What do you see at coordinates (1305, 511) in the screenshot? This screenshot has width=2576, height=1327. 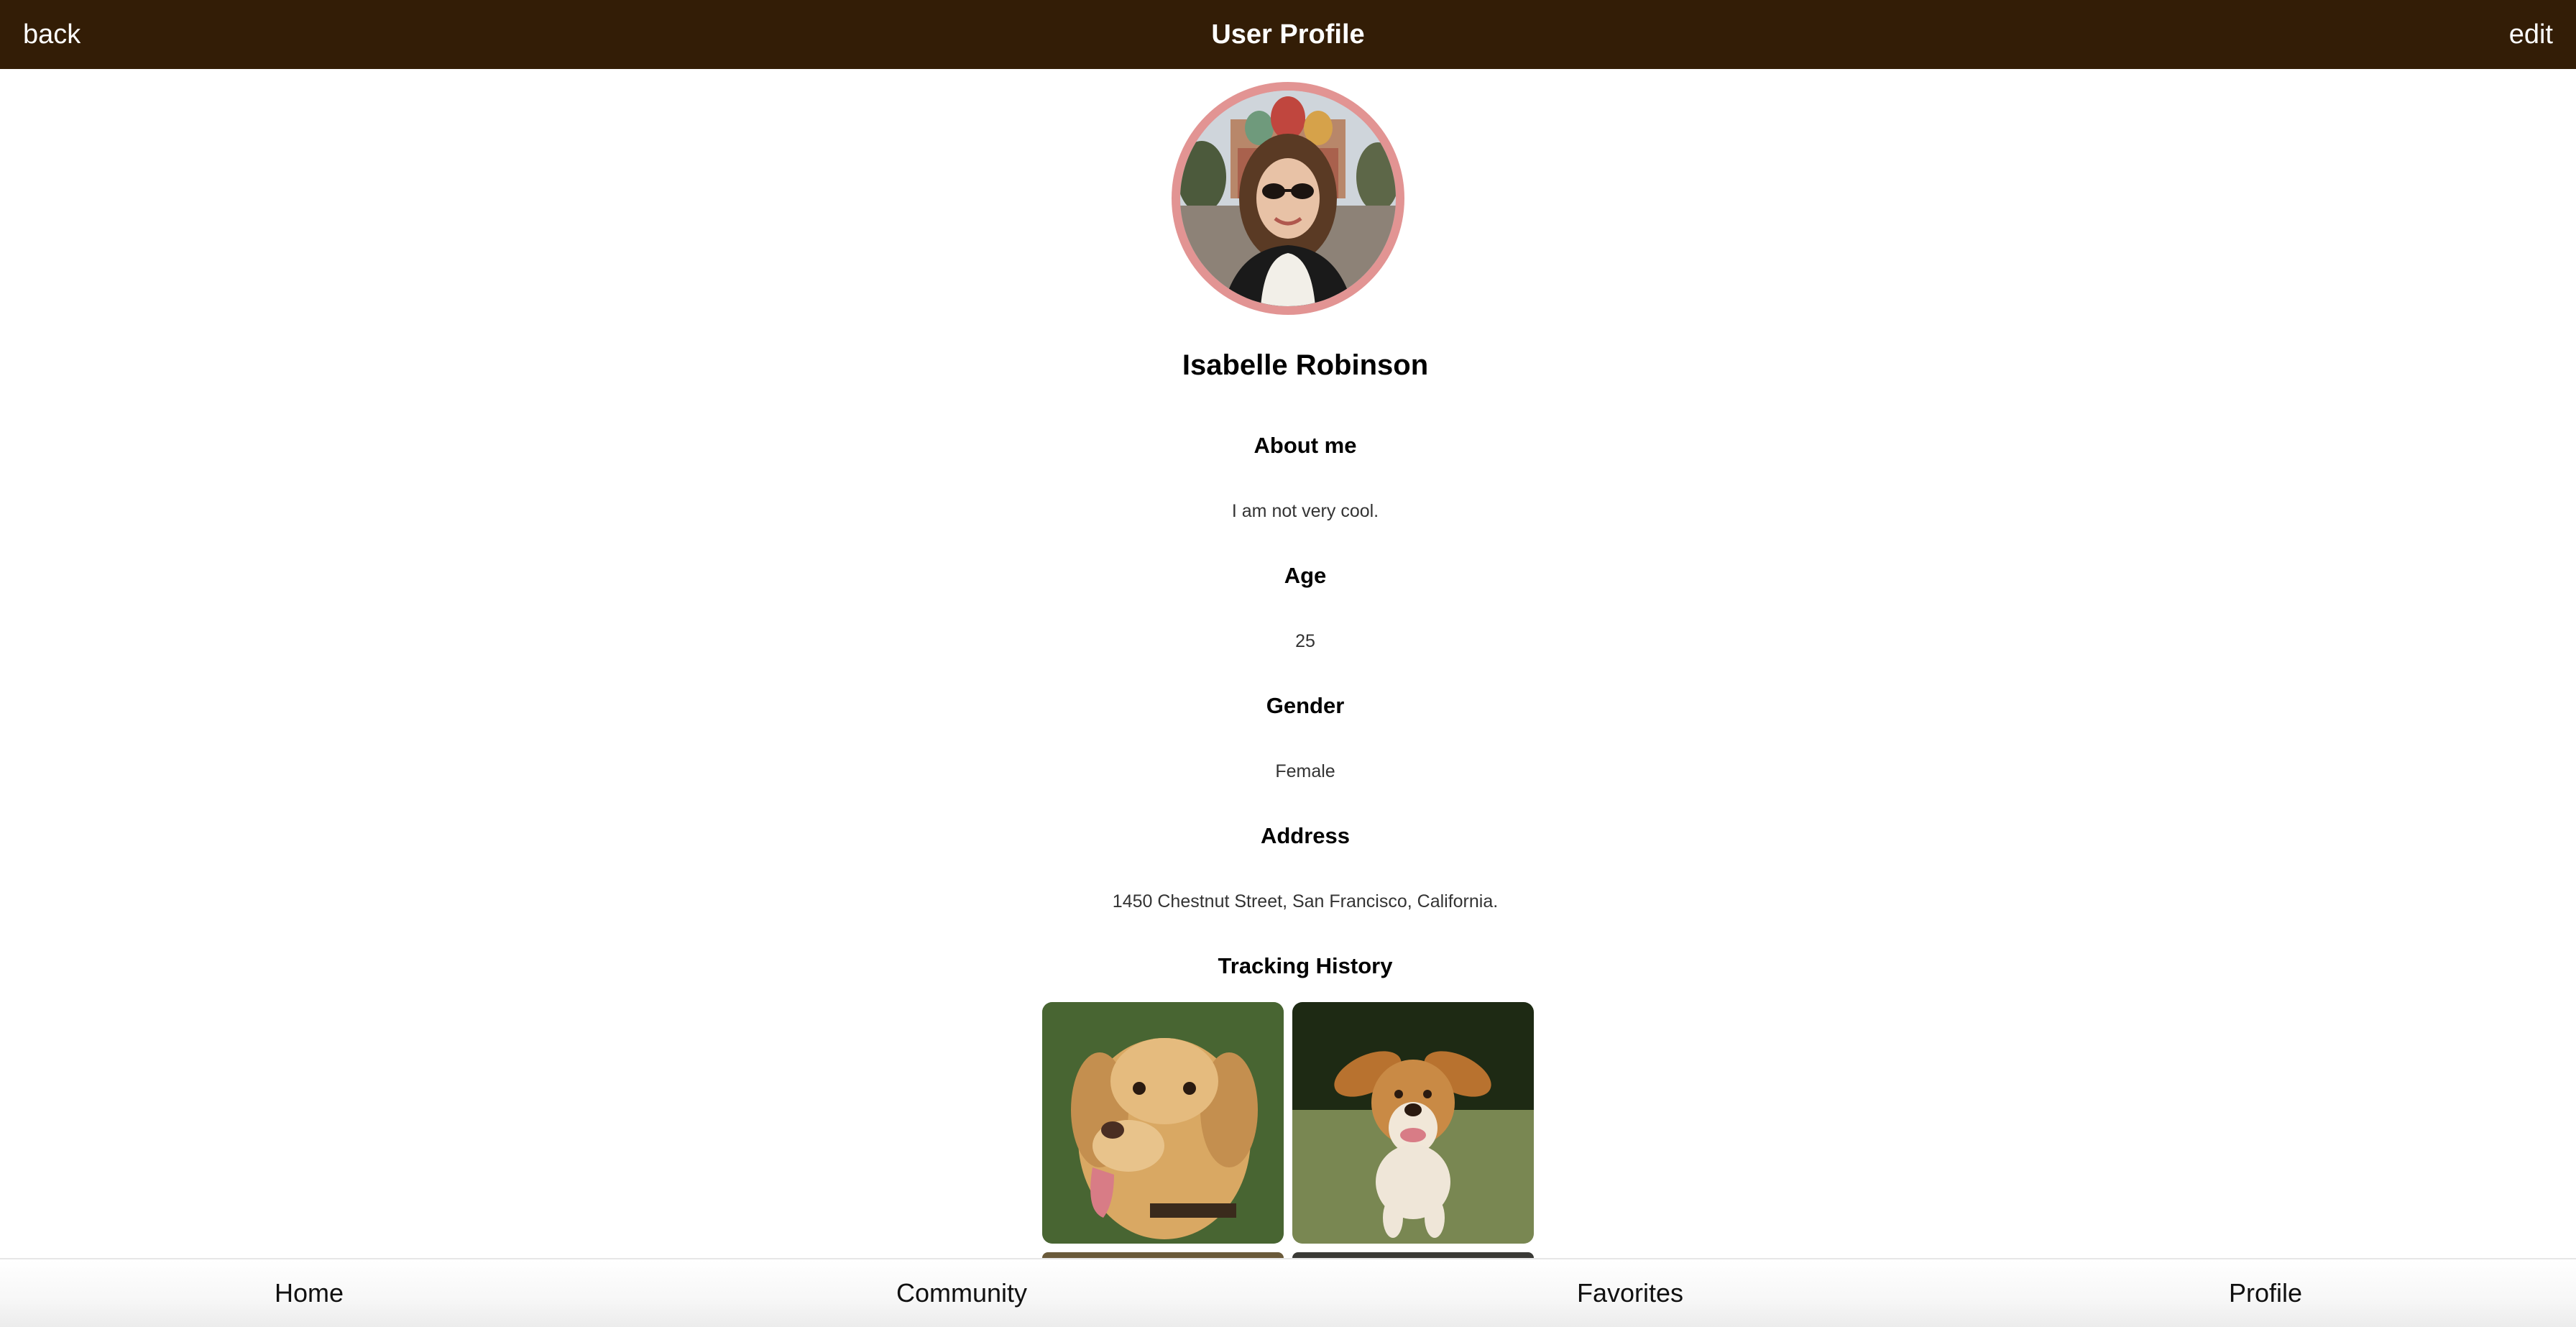 I see `about-me-value: I am not very cool.` at bounding box center [1305, 511].